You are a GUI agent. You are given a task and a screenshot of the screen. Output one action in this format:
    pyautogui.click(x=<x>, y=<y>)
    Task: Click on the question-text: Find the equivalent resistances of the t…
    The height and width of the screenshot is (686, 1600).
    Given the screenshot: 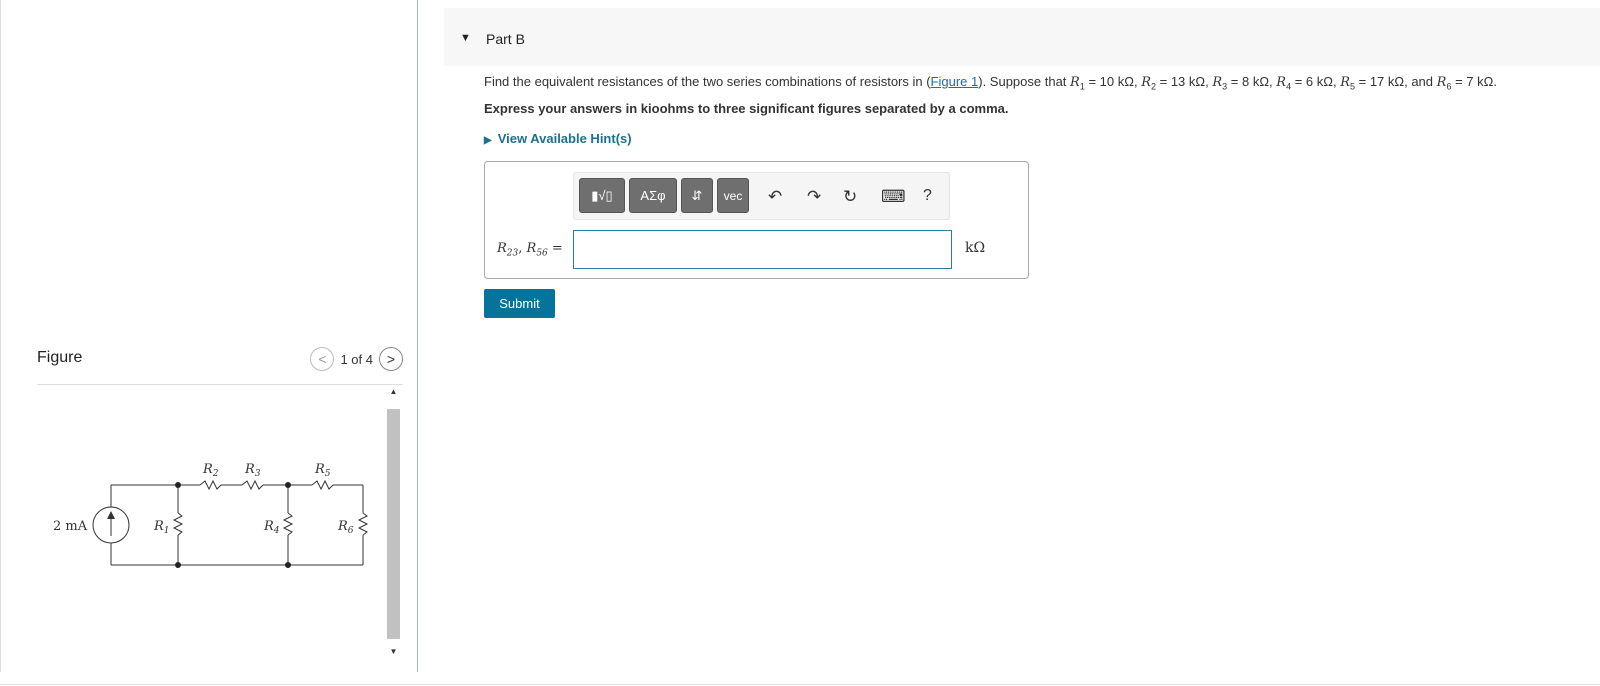 What is the action you would take?
    pyautogui.click(x=990, y=83)
    